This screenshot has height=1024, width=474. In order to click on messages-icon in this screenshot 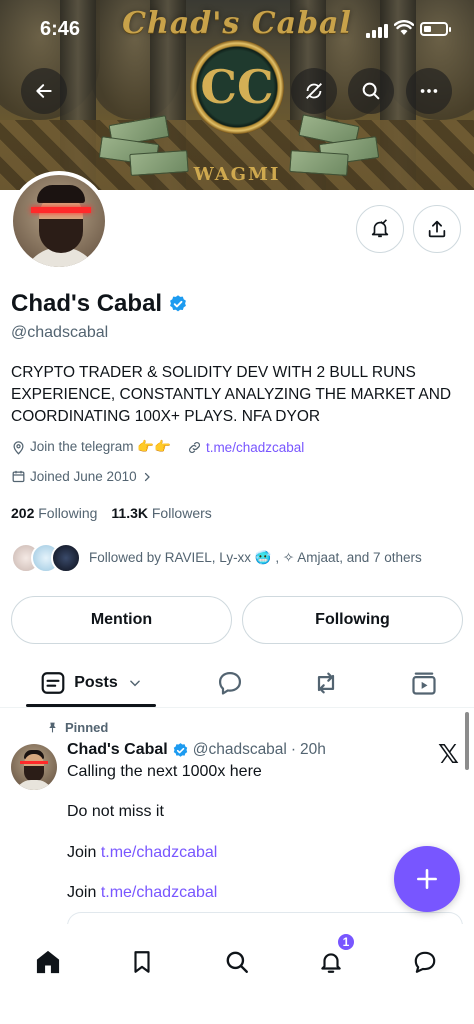, I will do `click(425, 962)`.